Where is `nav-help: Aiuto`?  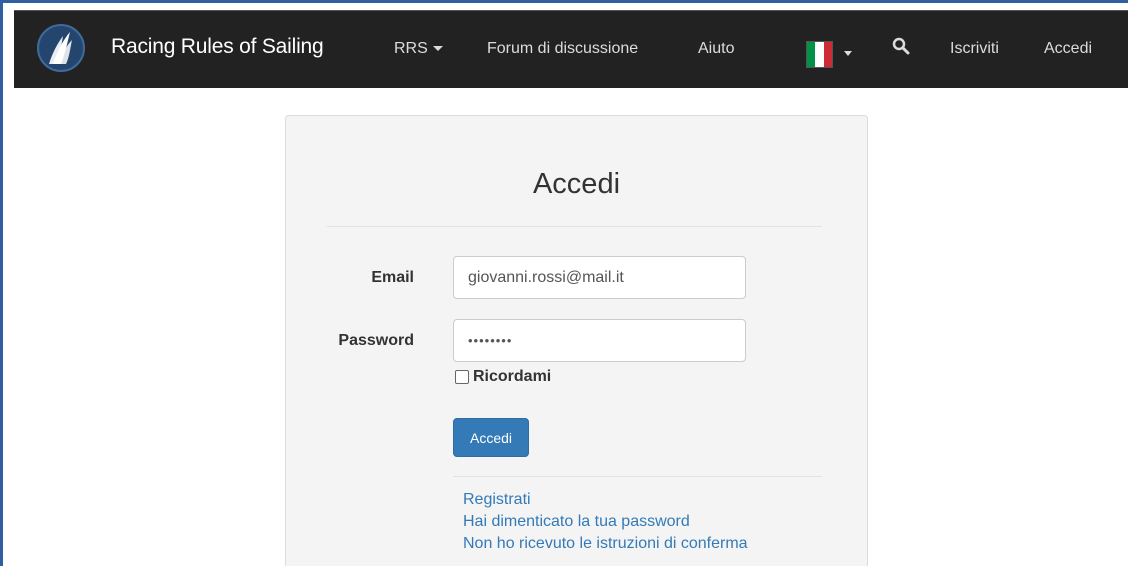
nav-help: Aiuto is located at coordinates (716, 49).